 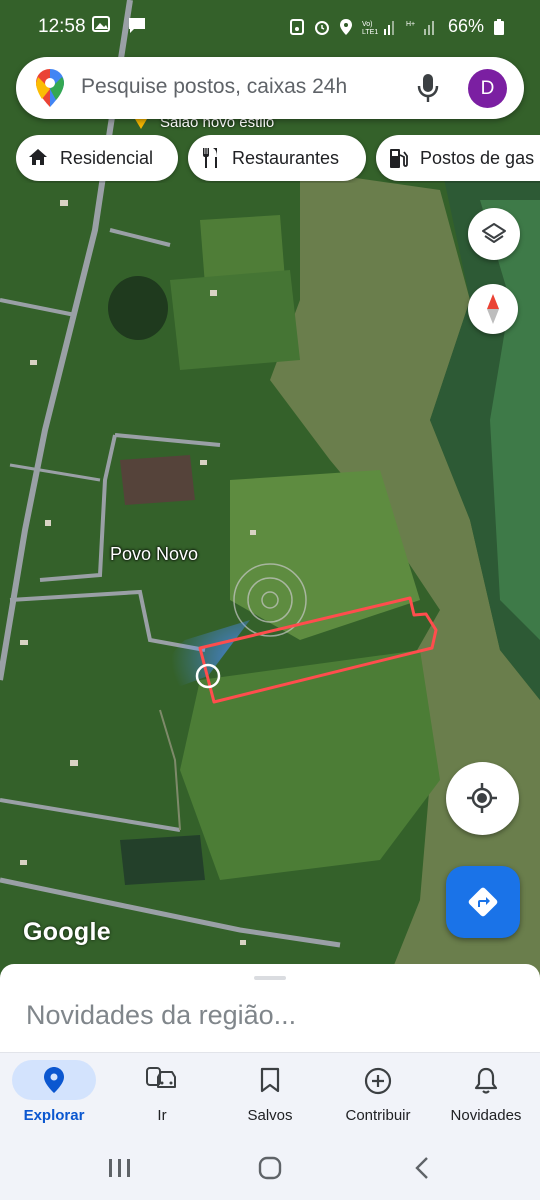 What do you see at coordinates (270, 26) in the screenshot?
I see `status-bar: 12:58 Vo) LTE1 H+ 66%` at bounding box center [270, 26].